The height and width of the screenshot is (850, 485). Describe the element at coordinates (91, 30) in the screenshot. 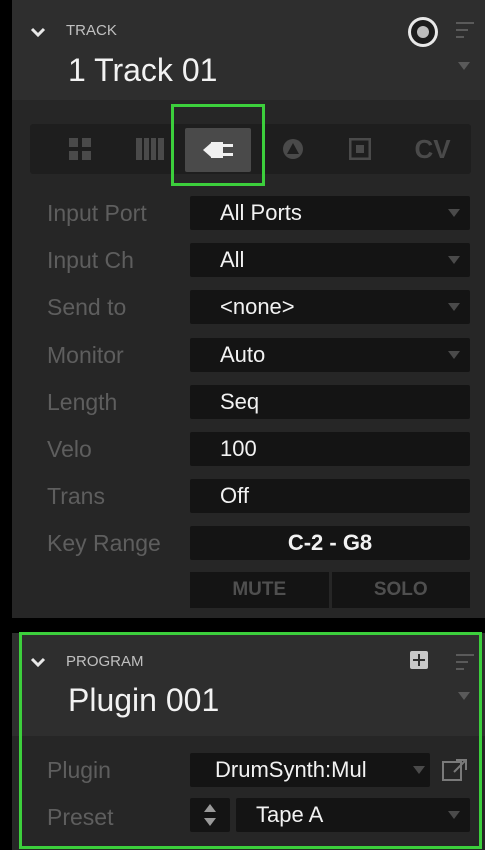

I see `track-section-label: TRACK` at that location.